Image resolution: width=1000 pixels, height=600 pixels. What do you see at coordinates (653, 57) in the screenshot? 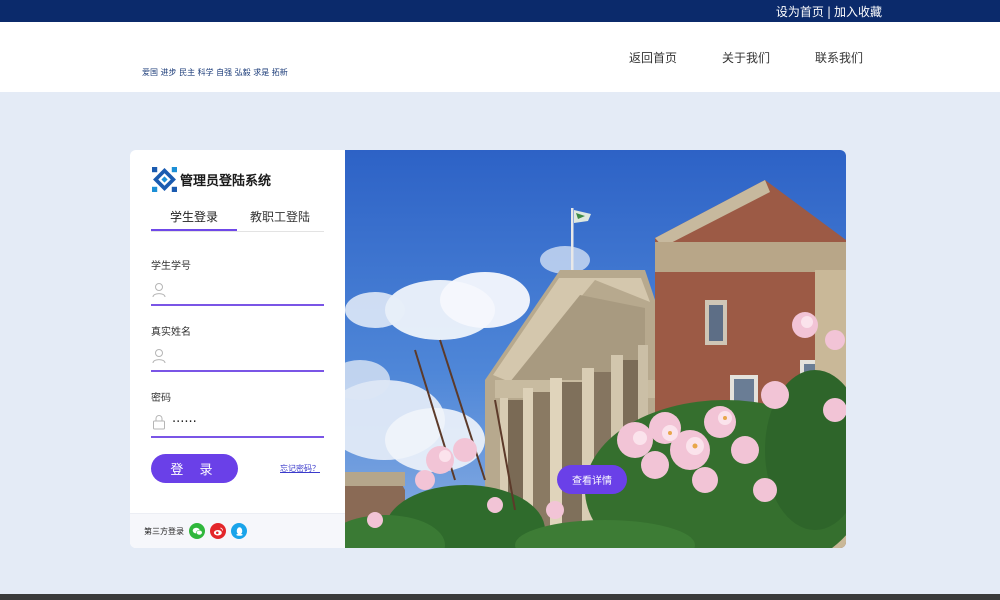
I see `nav-home: 返回首页` at bounding box center [653, 57].